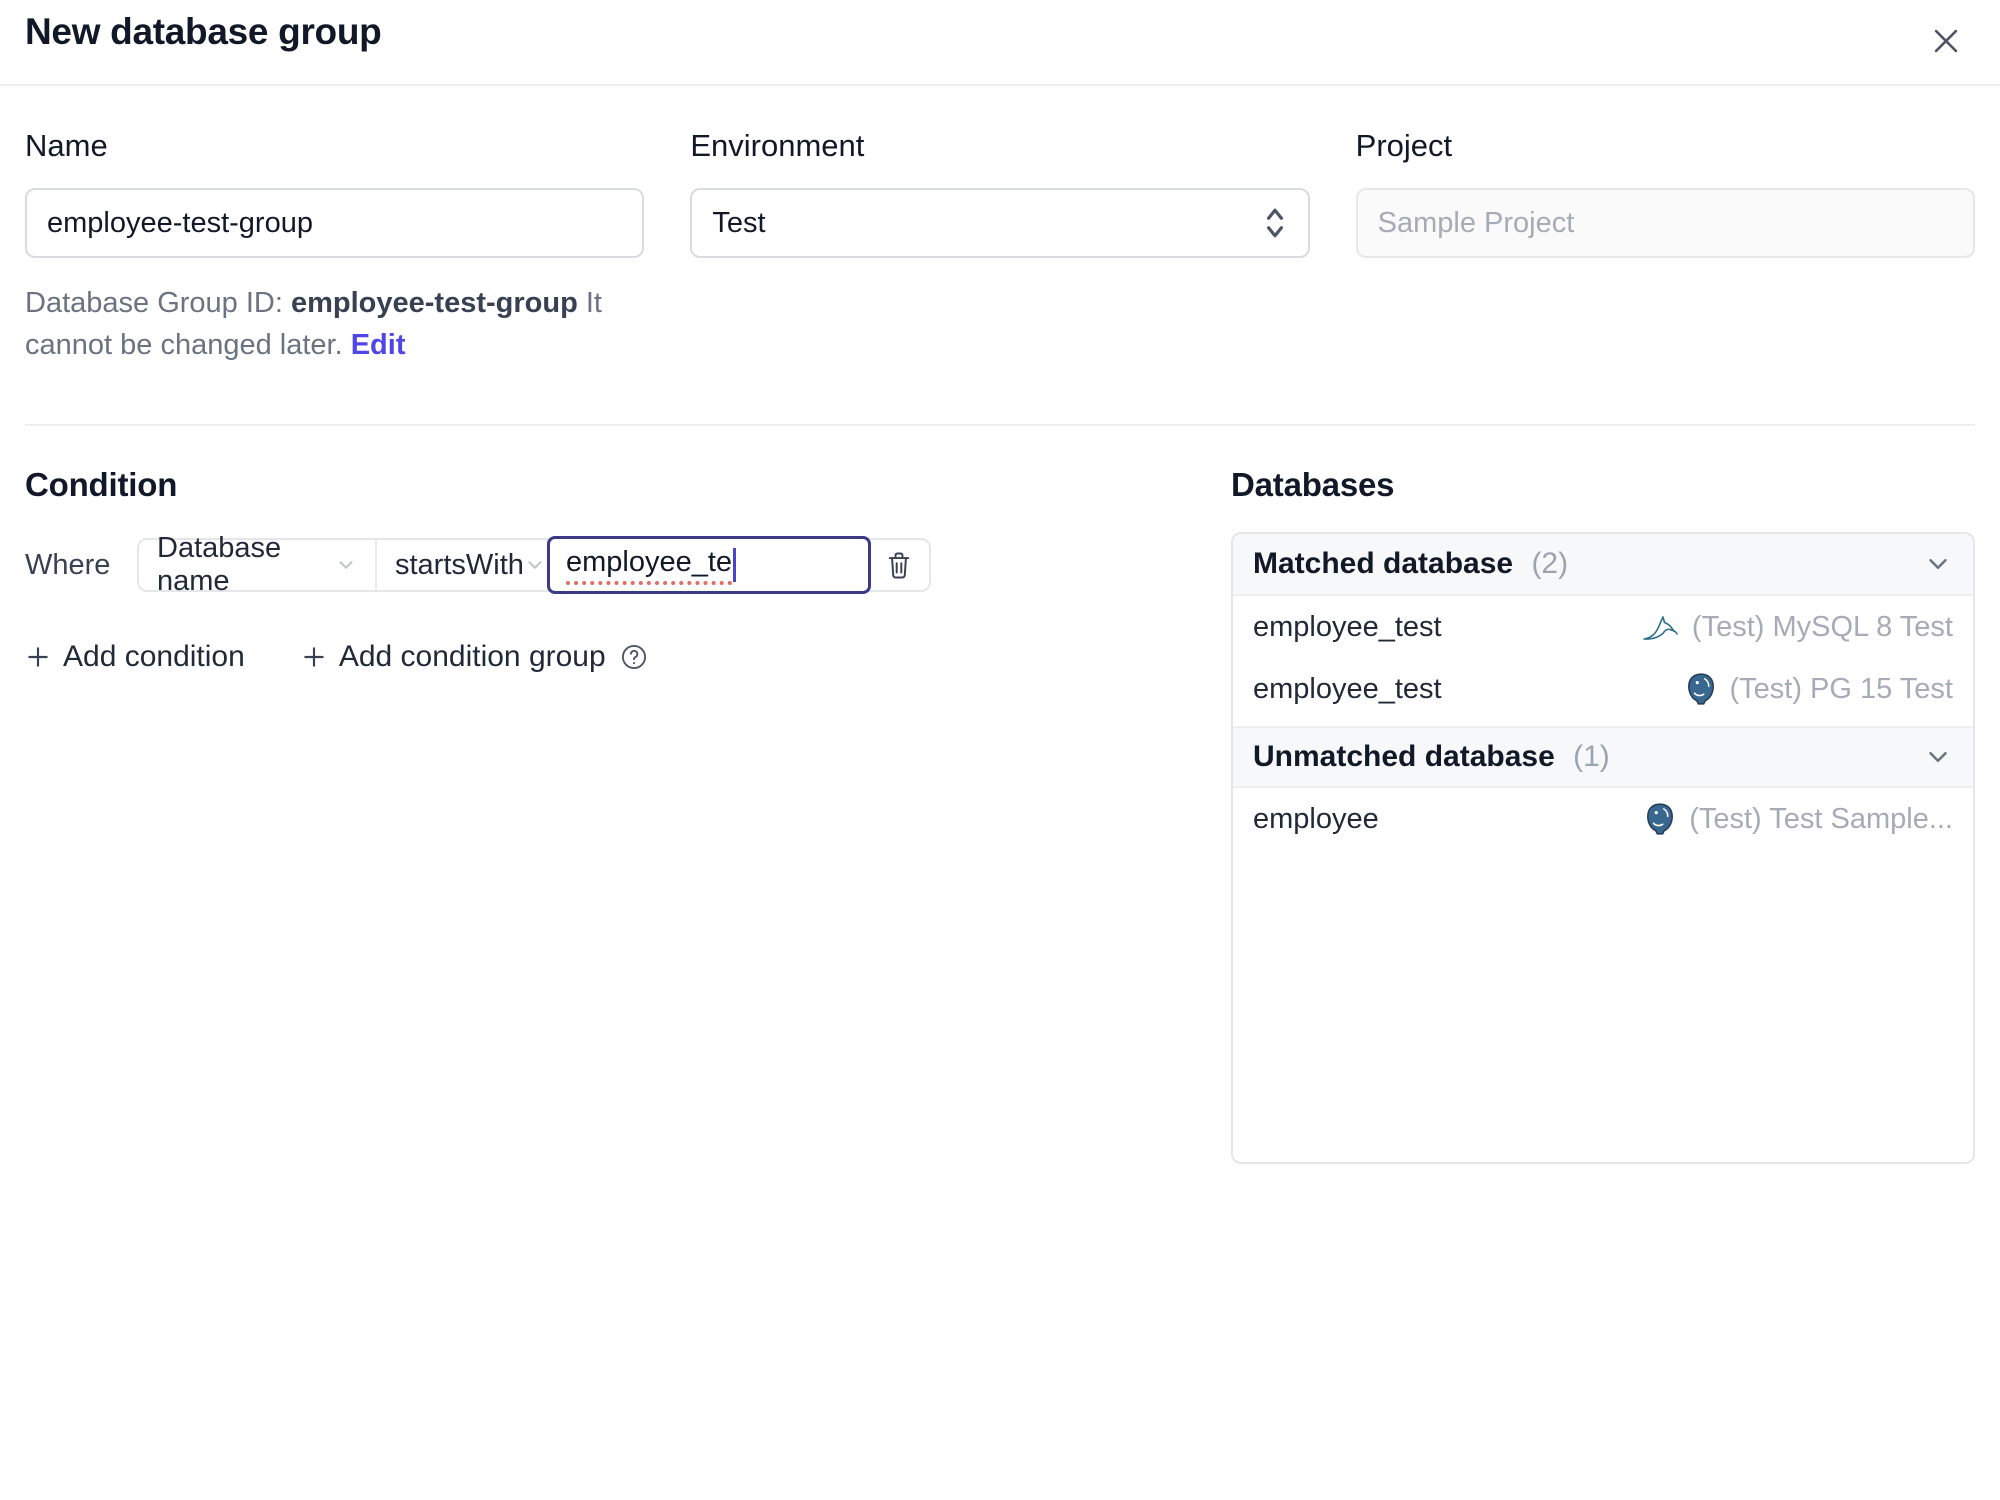 The width and height of the screenshot is (2000, 1500). What do you see at coordinates (1313, 485) in the screenshot?
I see `databases-heading: Databases` at bounding box center [1313, 485].